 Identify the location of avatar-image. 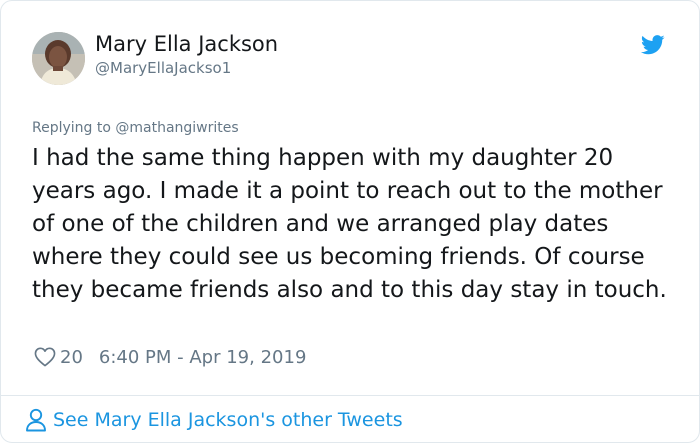
(58, 58).